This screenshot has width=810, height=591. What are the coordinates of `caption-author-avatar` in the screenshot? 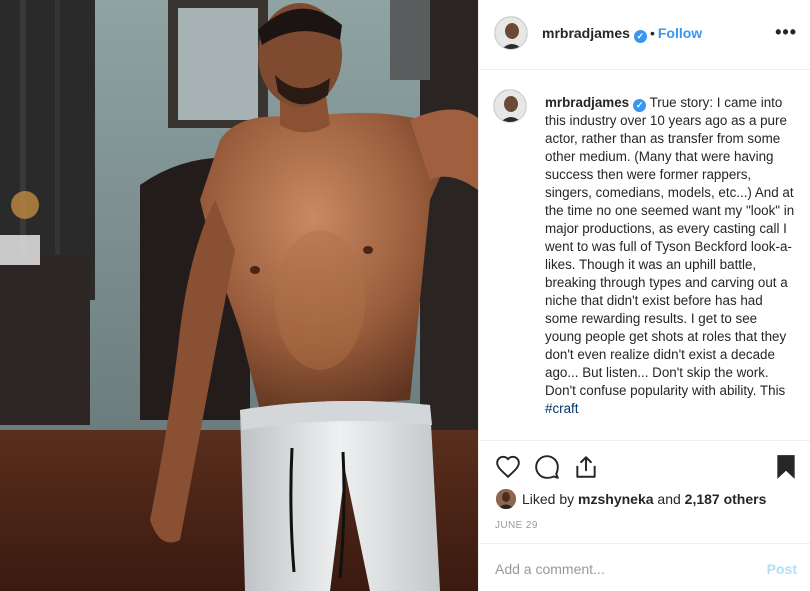 It's located at (510, 106).